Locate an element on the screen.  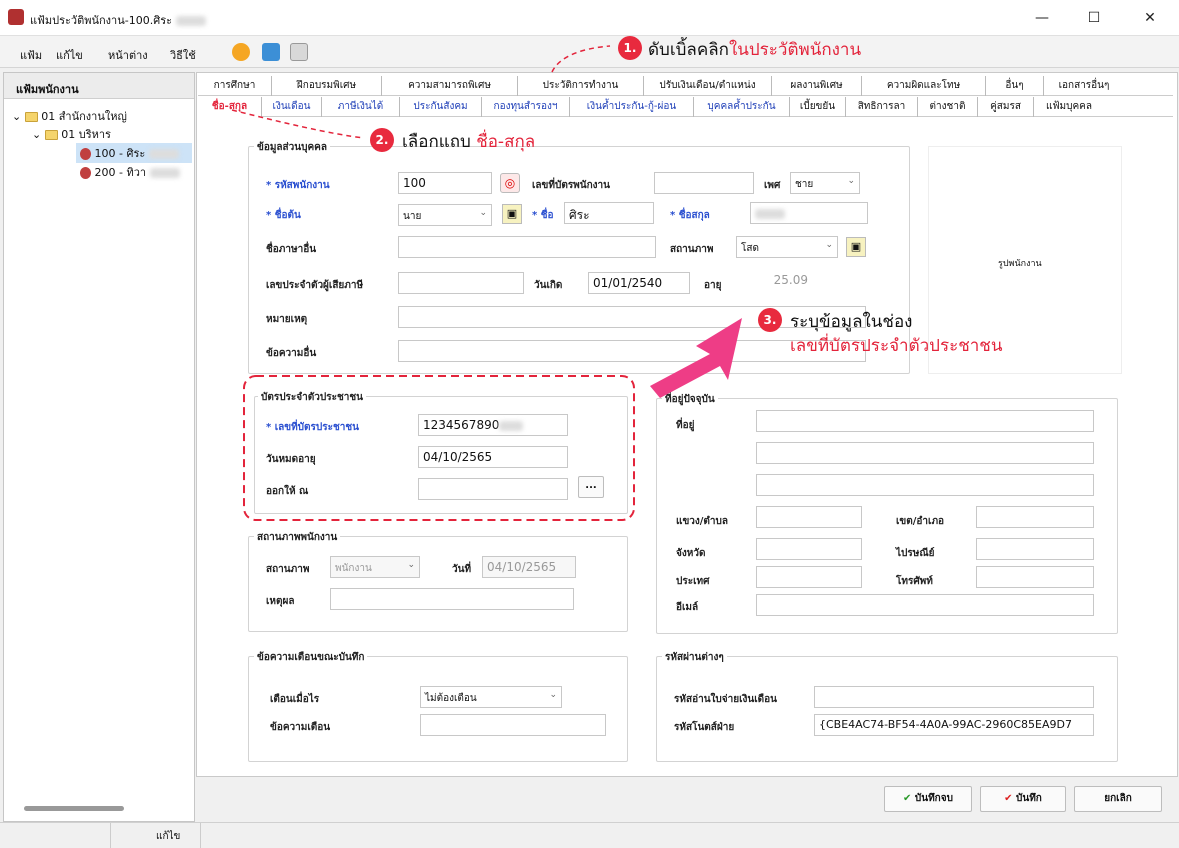
annotation-text-1: ดับเบิ้ลคลิกในประวัติพนักงาน is located at coordinates (755, 50).